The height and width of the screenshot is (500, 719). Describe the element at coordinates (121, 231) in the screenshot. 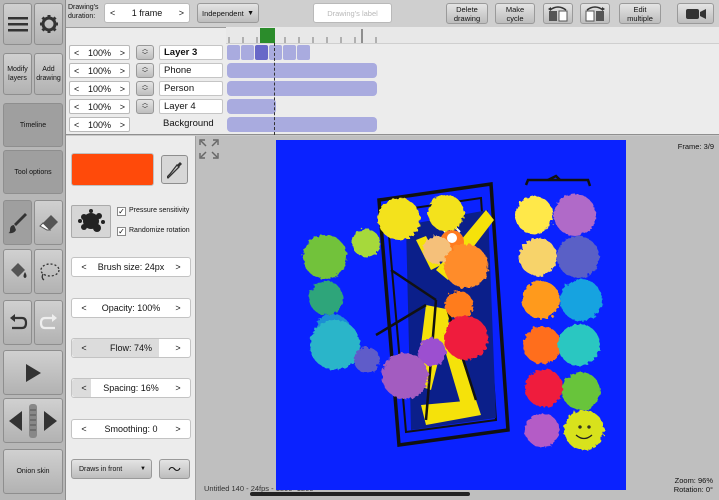

I see `randomize-rotation-checkbox: ✓` at that location.